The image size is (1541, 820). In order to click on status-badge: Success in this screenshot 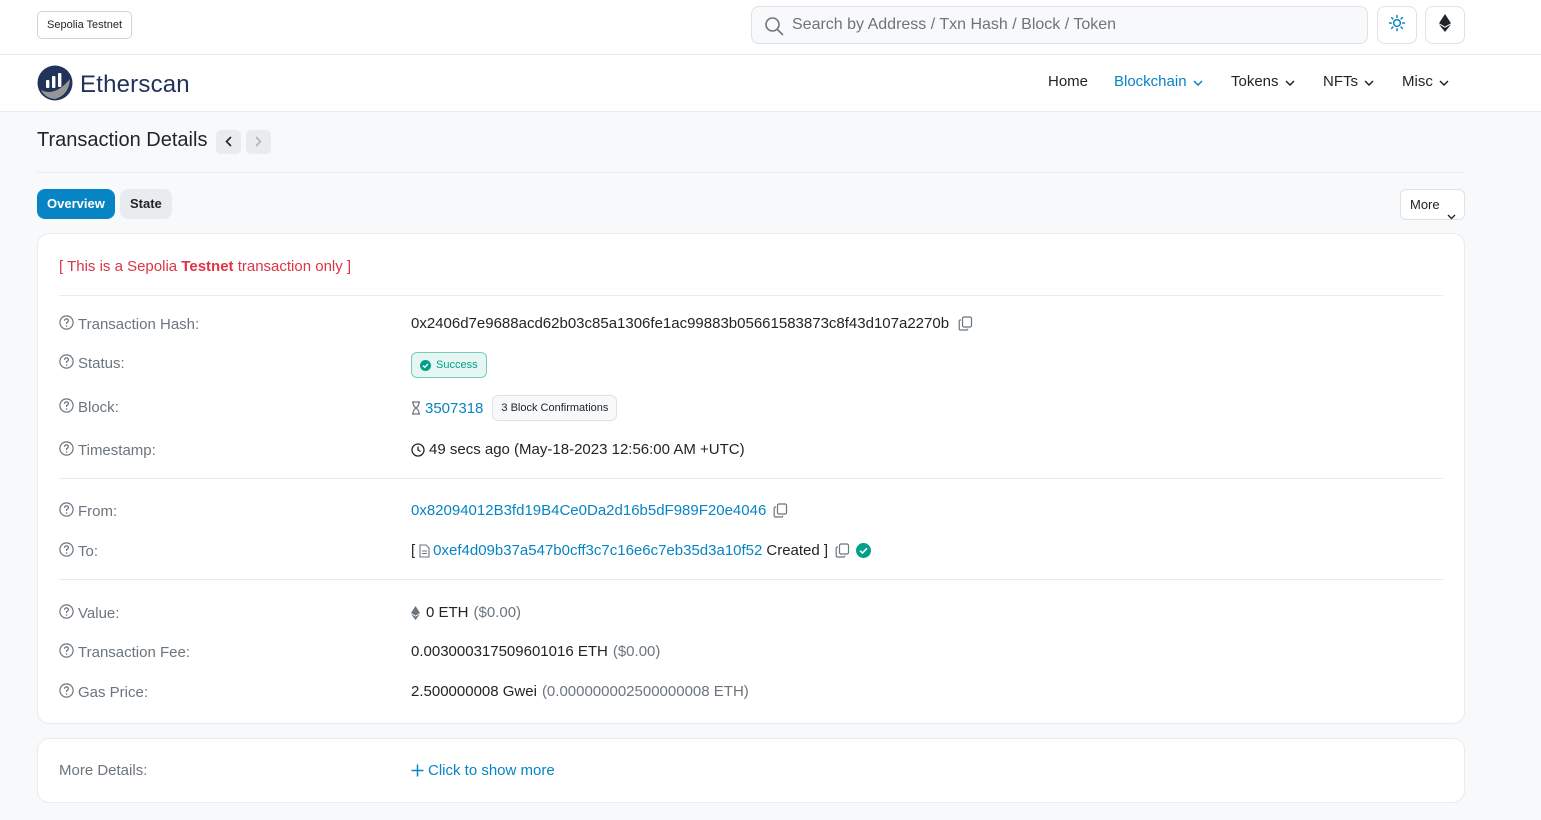, I will do `click(449, 365)`.